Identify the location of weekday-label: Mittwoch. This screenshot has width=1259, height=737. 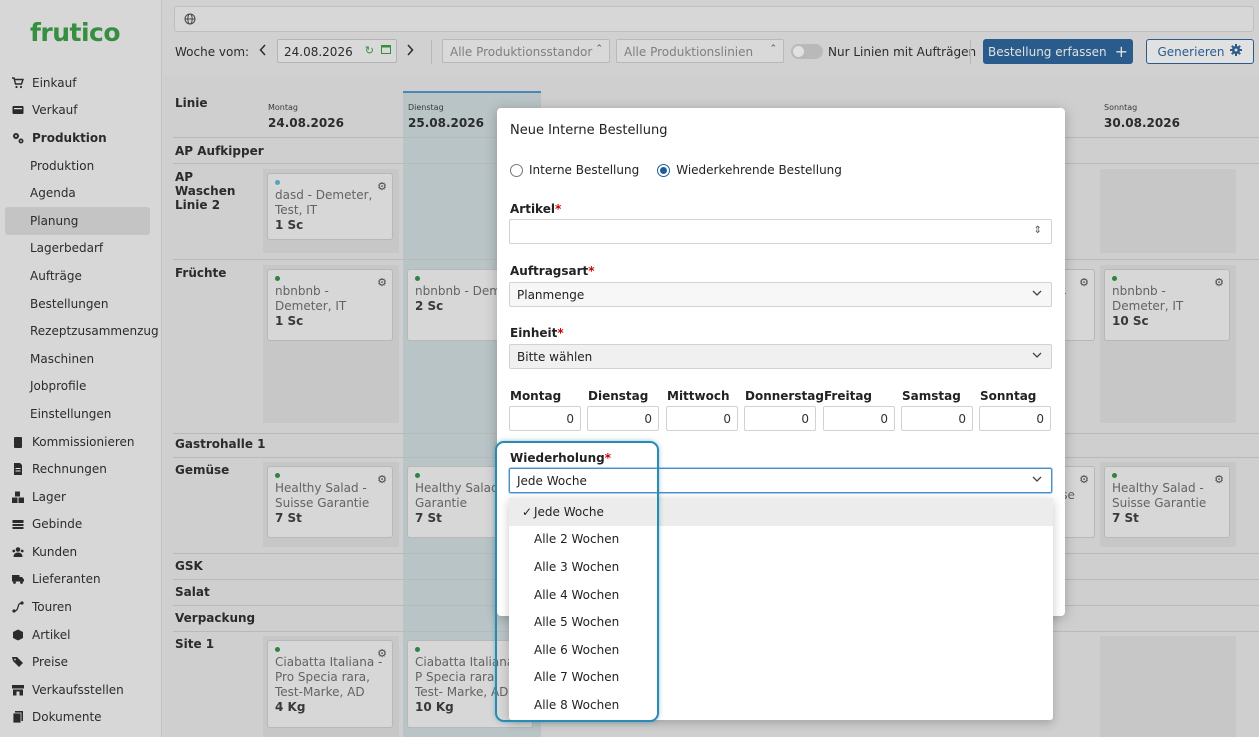
(698, 396).